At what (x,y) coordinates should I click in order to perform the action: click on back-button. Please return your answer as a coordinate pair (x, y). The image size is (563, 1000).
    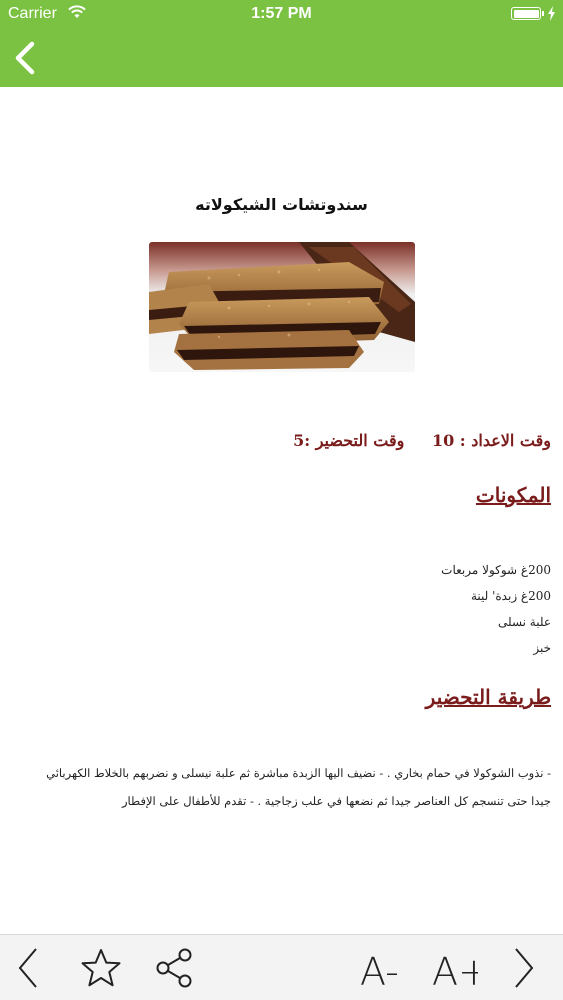
    Looking at the image, I should click on (26, 58).